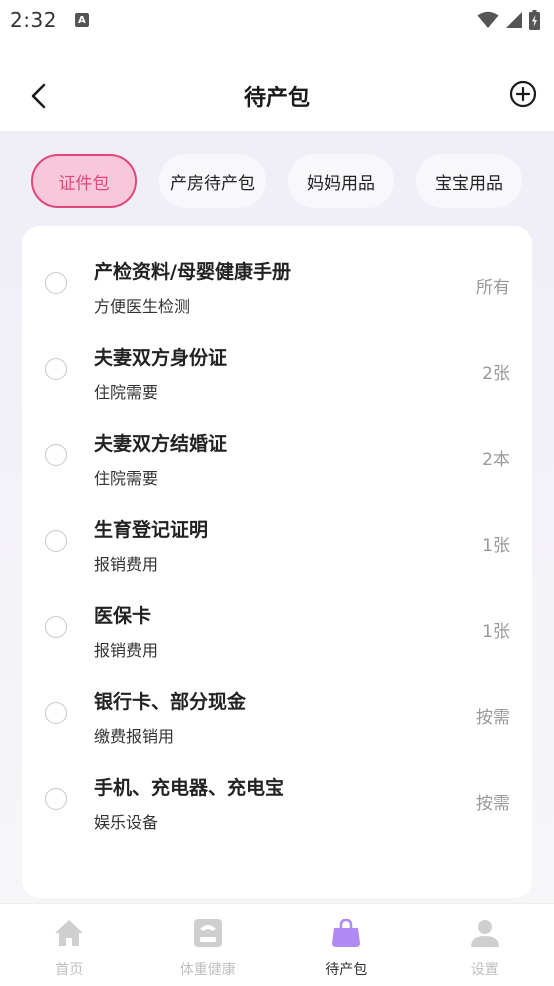  I want to click on bottom-nav: 首页 体重健康 待产包 设置, so click(277, 944).